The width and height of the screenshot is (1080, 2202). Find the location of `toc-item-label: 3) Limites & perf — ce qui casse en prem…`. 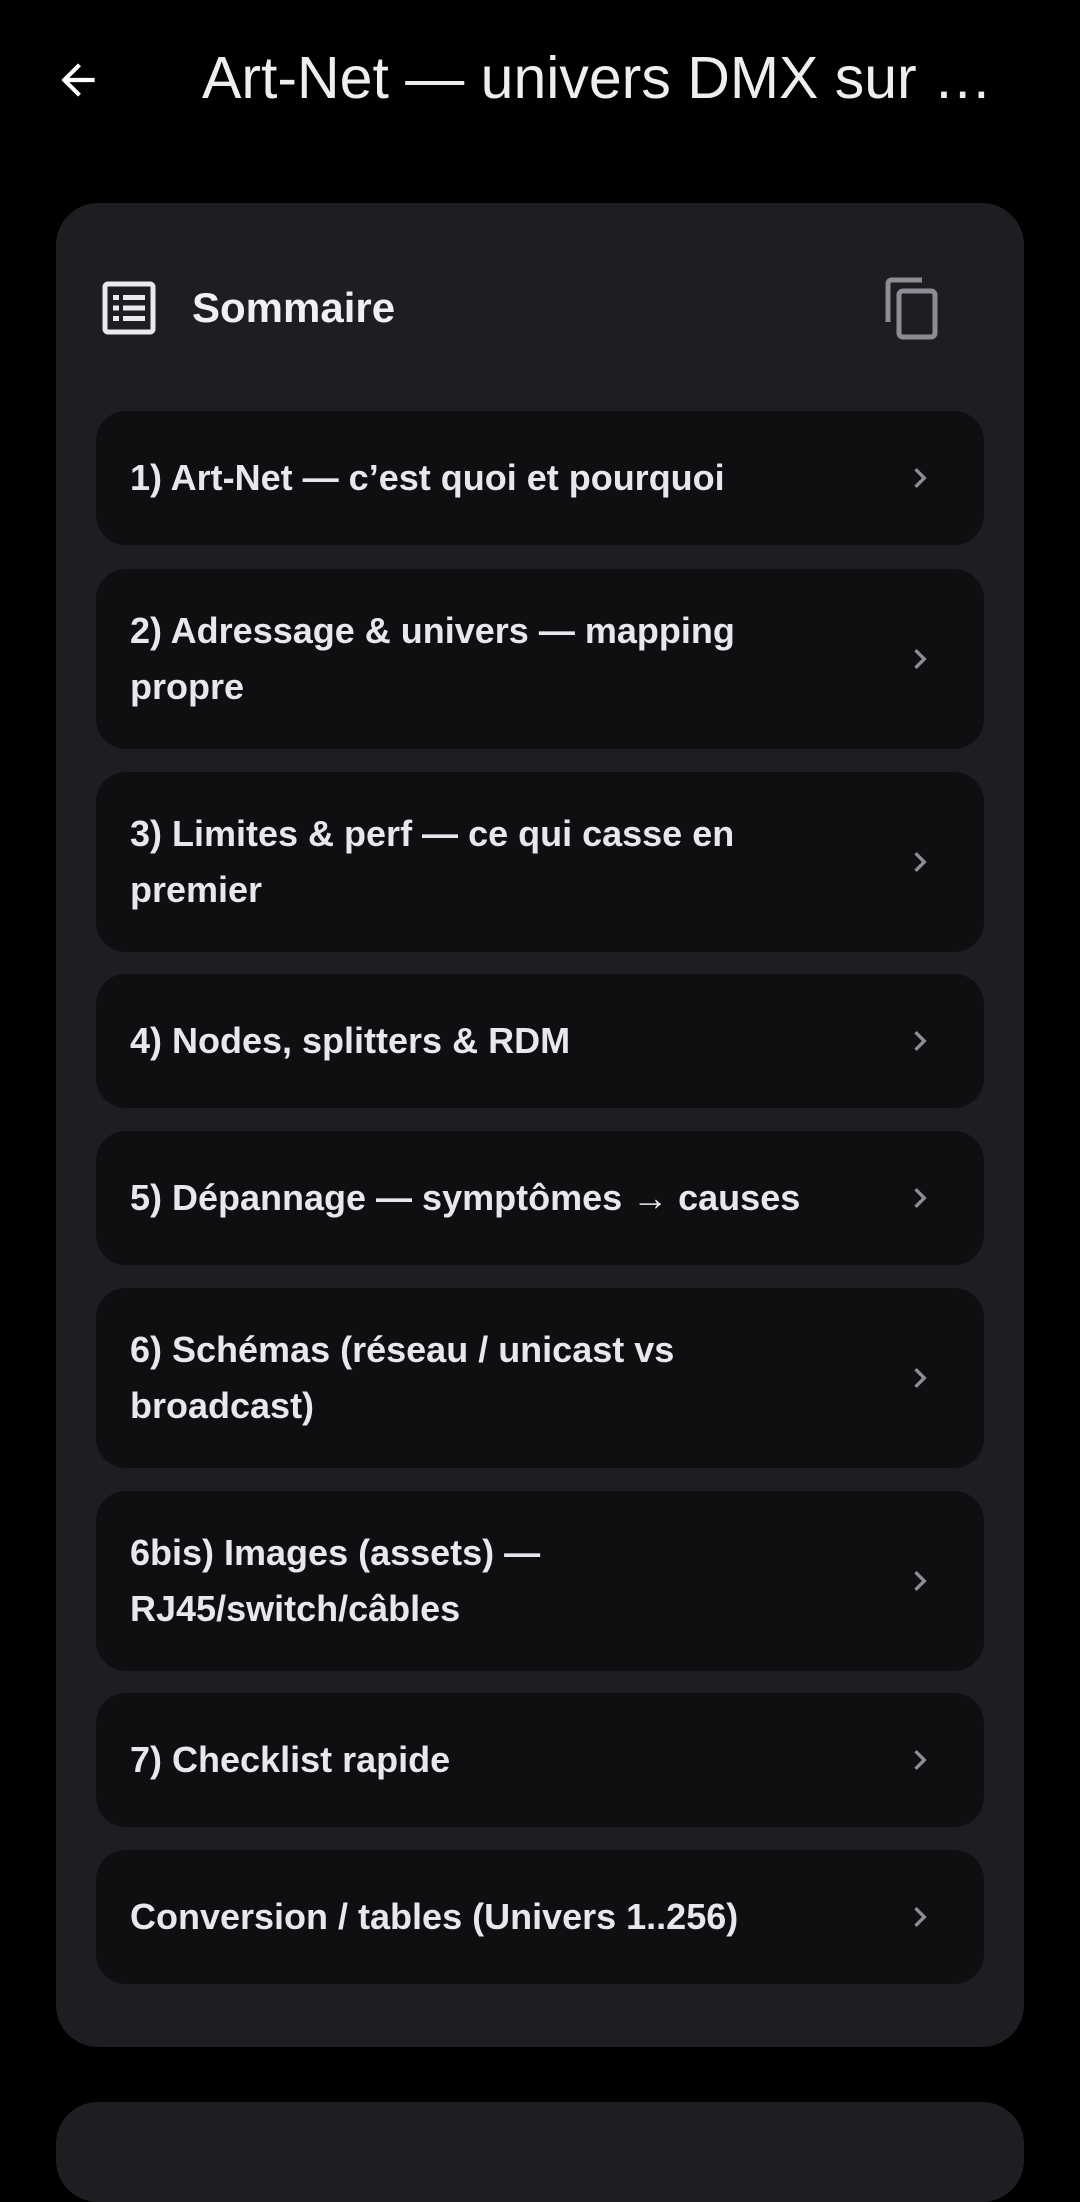

toc-item-label: 3) Limites & perf — ce qui casse en prem… is located at coordinates (432, 861).